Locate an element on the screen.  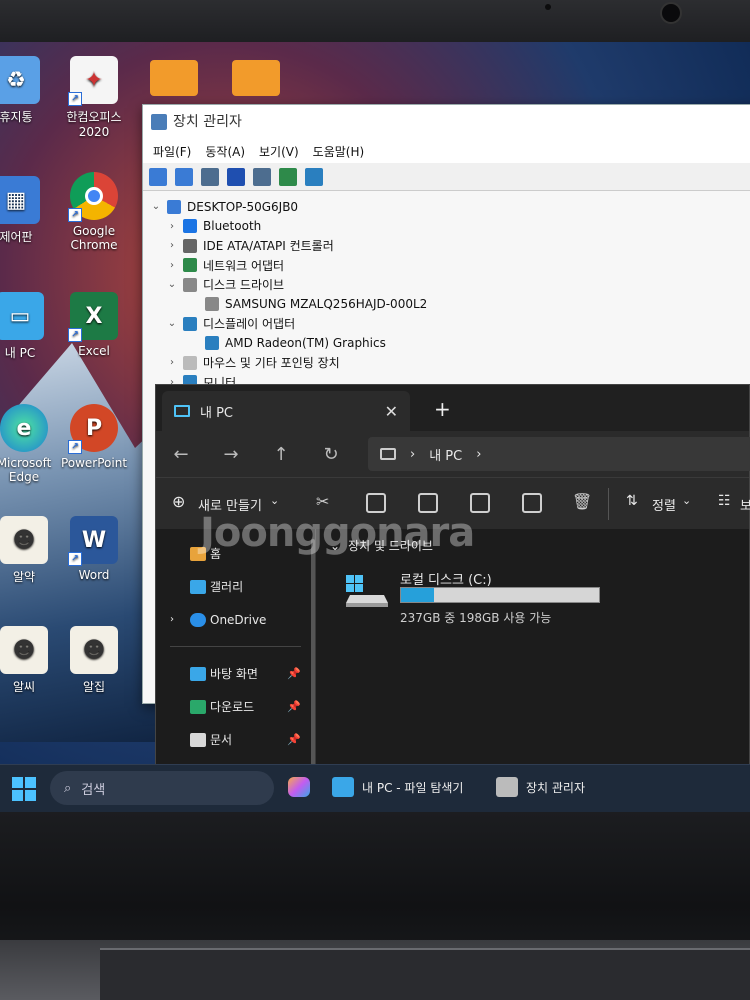
tree-node-ide: › IDE ATA/ATAPI 컨트롤러 is located at coordinates (449, 246).